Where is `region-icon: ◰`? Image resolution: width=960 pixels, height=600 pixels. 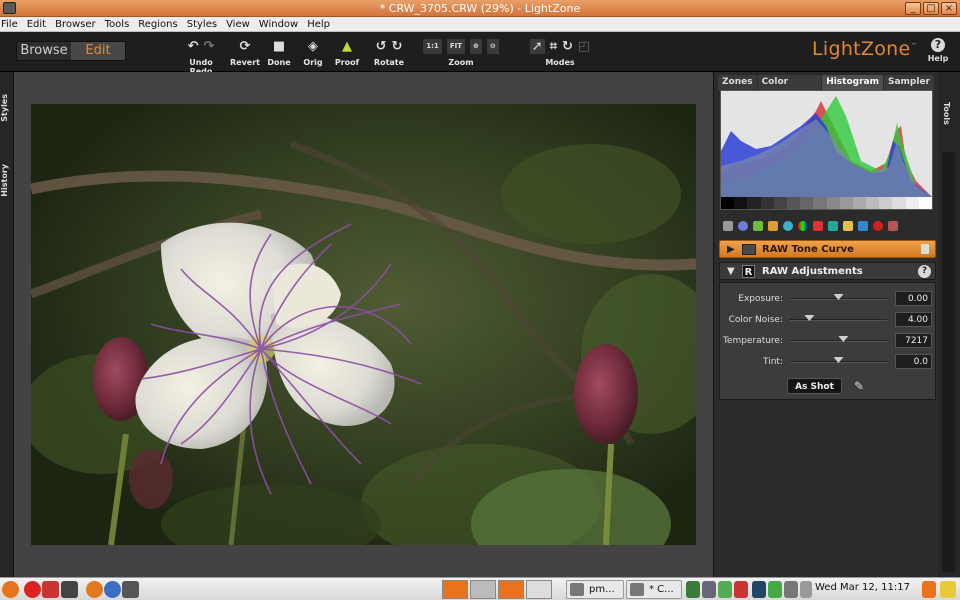 region-icon: ◰ is located at coordinates (584, 46).